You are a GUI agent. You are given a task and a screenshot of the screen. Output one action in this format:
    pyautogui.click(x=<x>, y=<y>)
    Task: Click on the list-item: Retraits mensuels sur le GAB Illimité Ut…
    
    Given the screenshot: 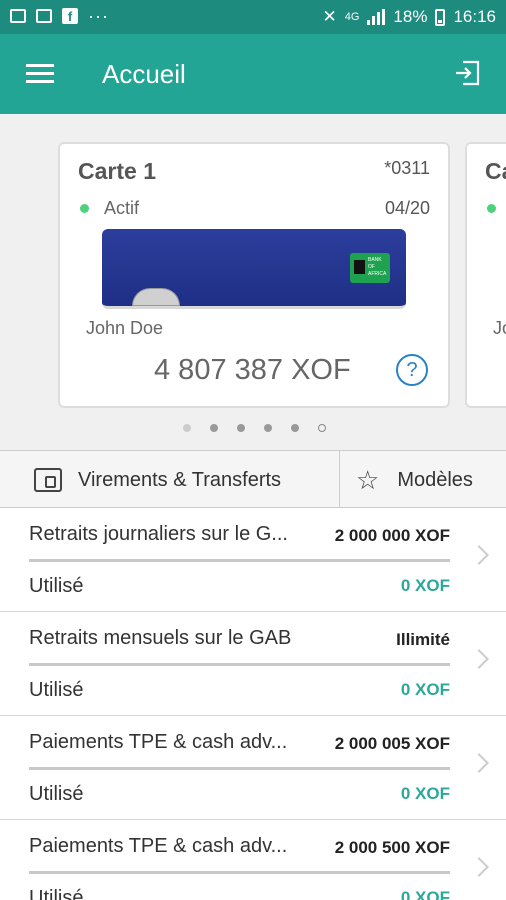 What is the action you would take?
    pyautogui.click(x=253, y=664)
    